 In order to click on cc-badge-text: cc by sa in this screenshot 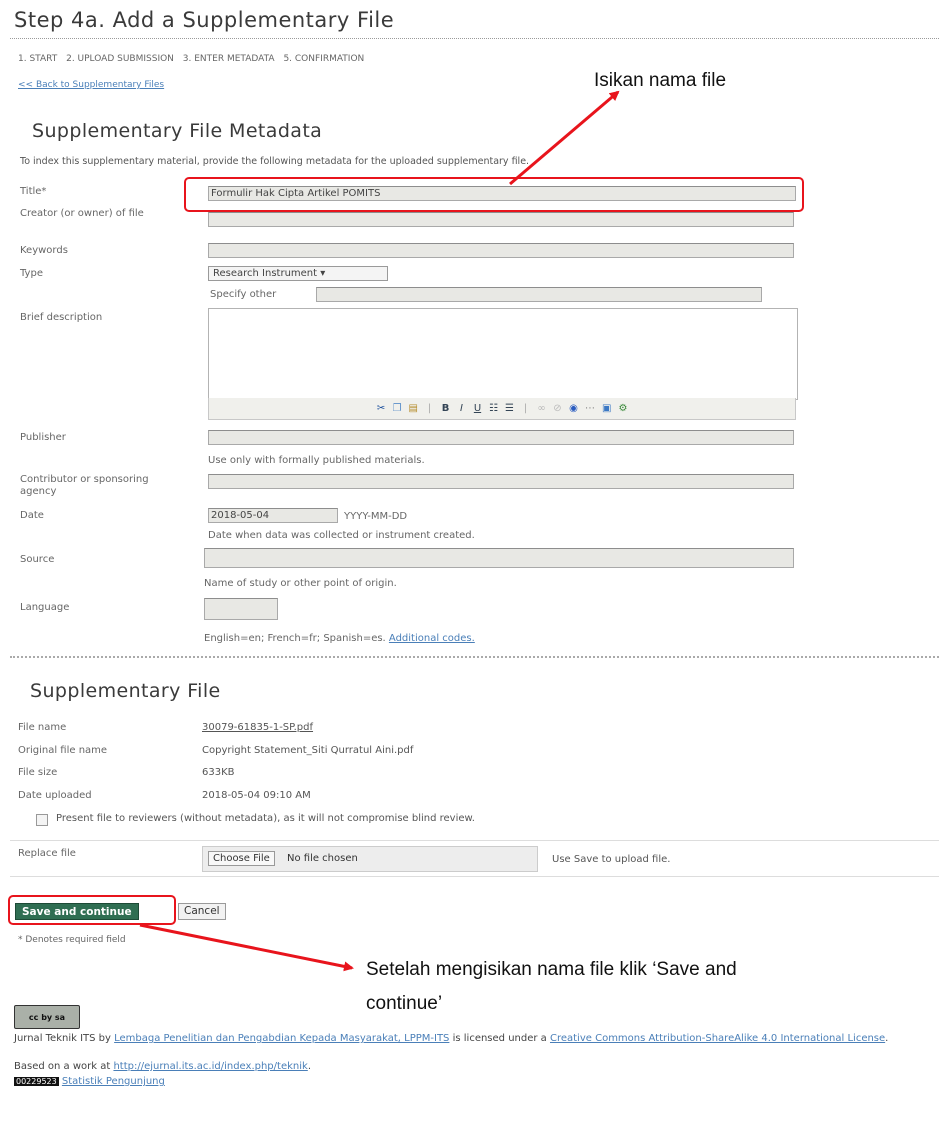, I will do `click(47, 1017)`.